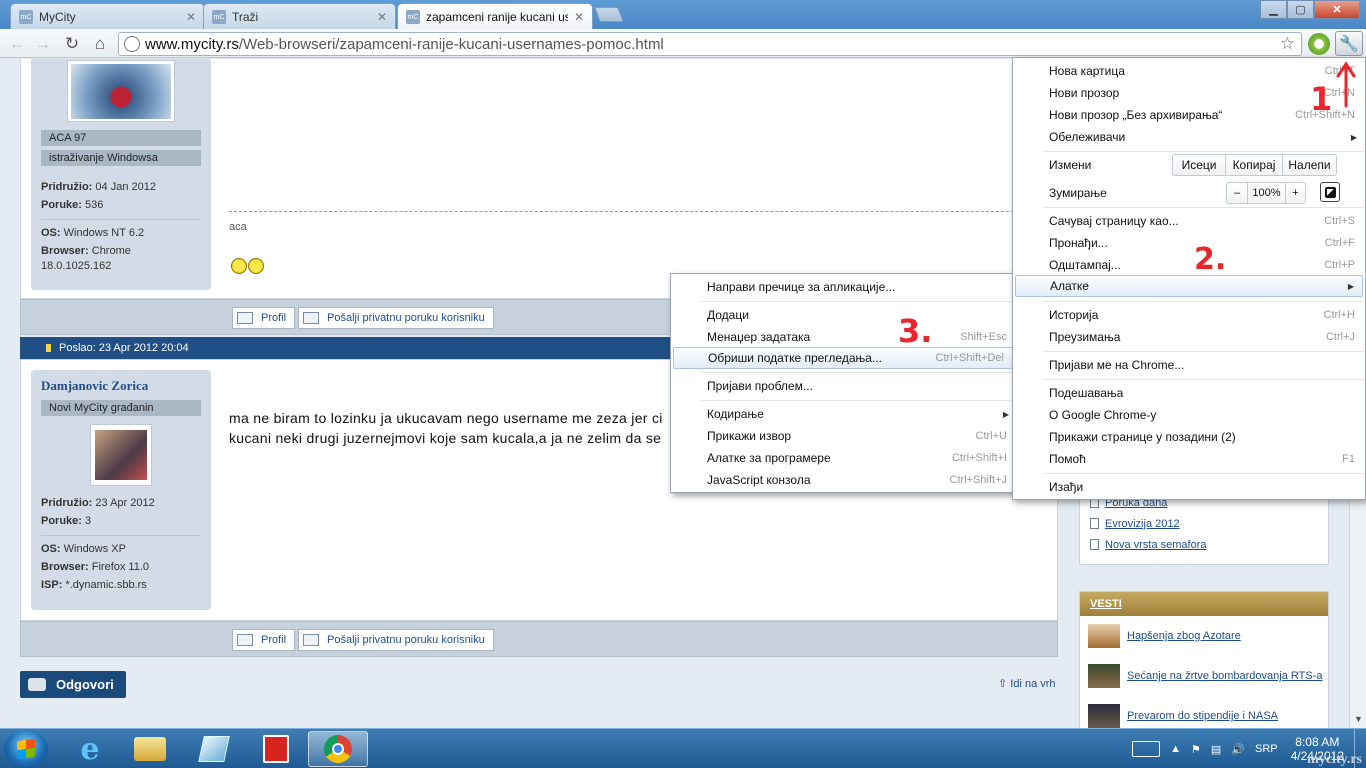  I want to click on new-tab-button, so click(609, 14).